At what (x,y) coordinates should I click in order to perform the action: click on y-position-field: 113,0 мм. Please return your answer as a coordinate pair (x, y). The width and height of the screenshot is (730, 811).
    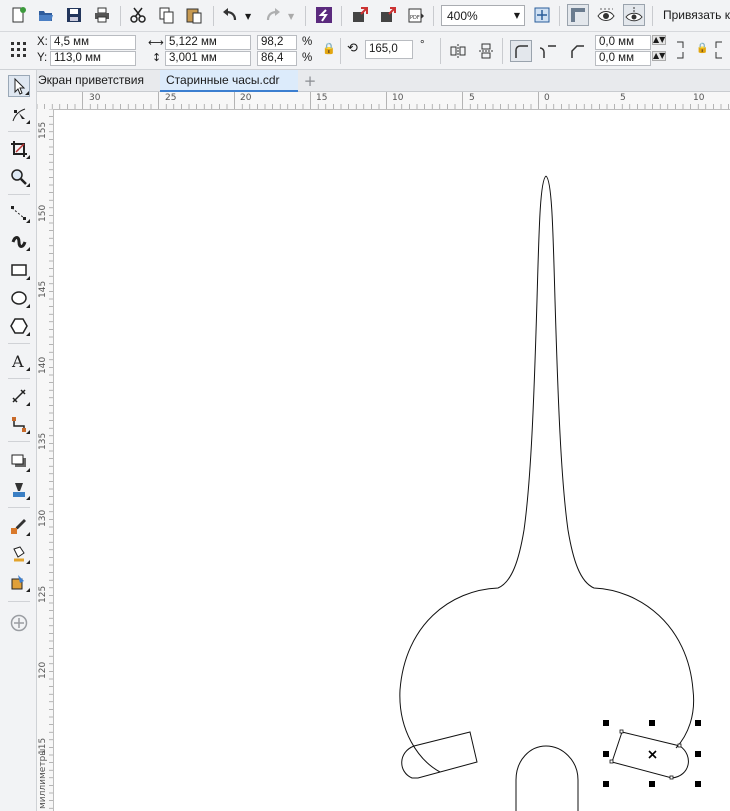
    Looking at the image, I should click on (93, 58).